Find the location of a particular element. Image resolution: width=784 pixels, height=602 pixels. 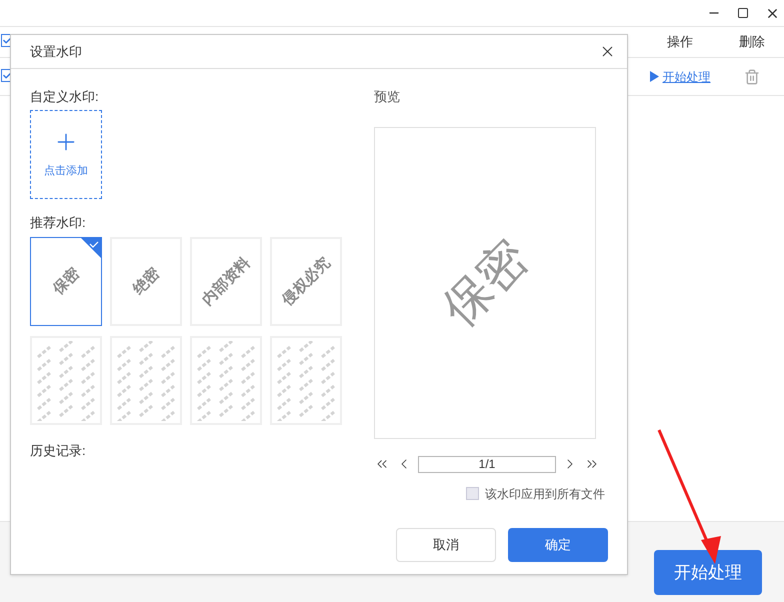

column-header: 删除 is located at coordinates (752, 42).